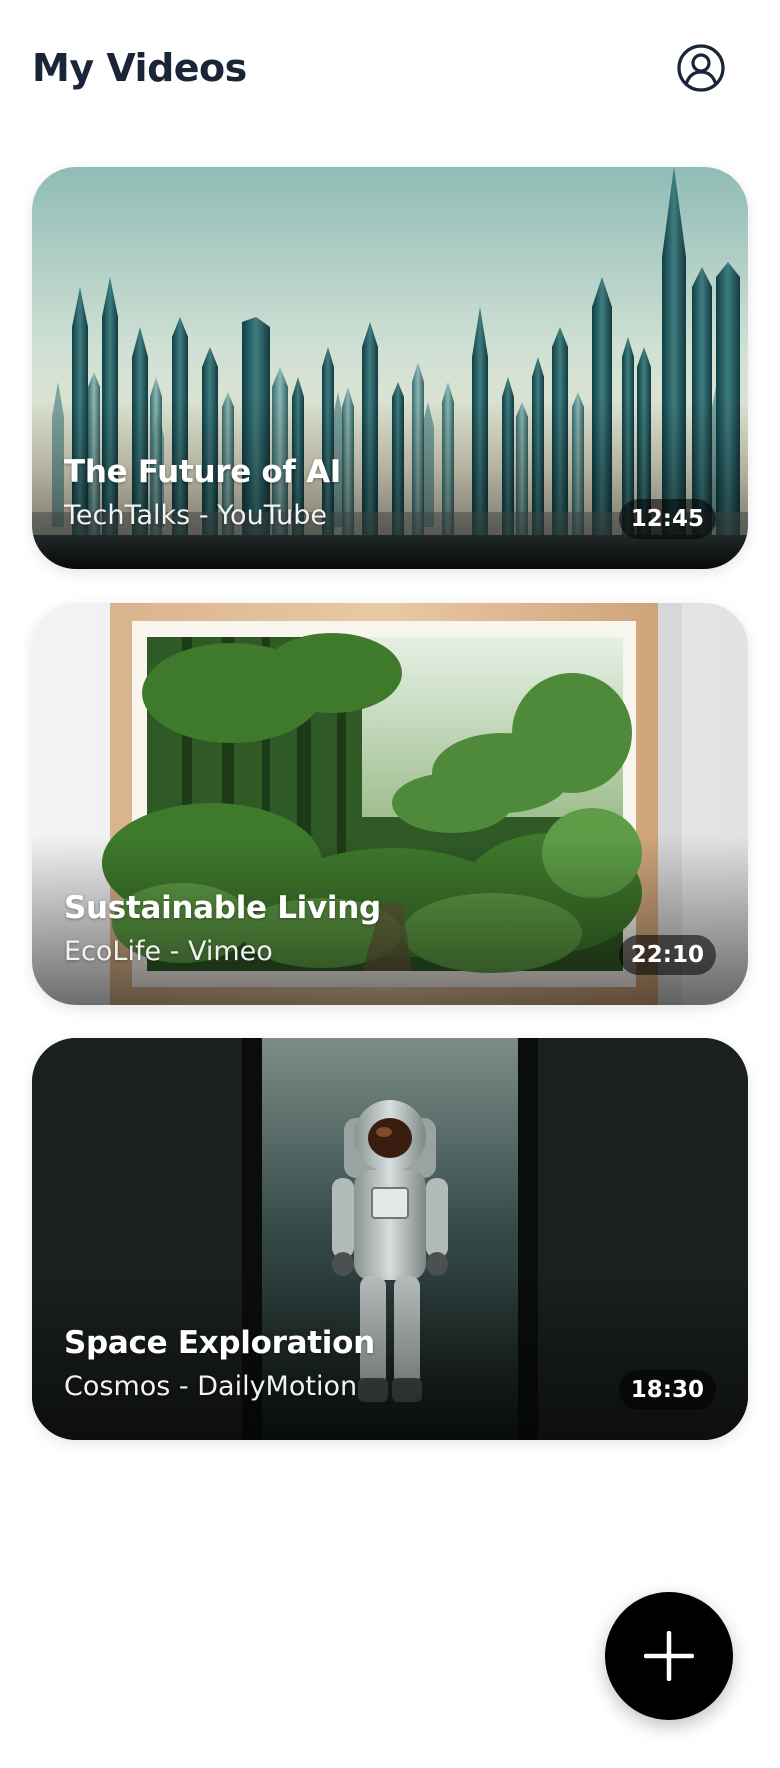 This screenshot has width=780, height=1768. I want to click on plus-icon, so click(669, 1656).